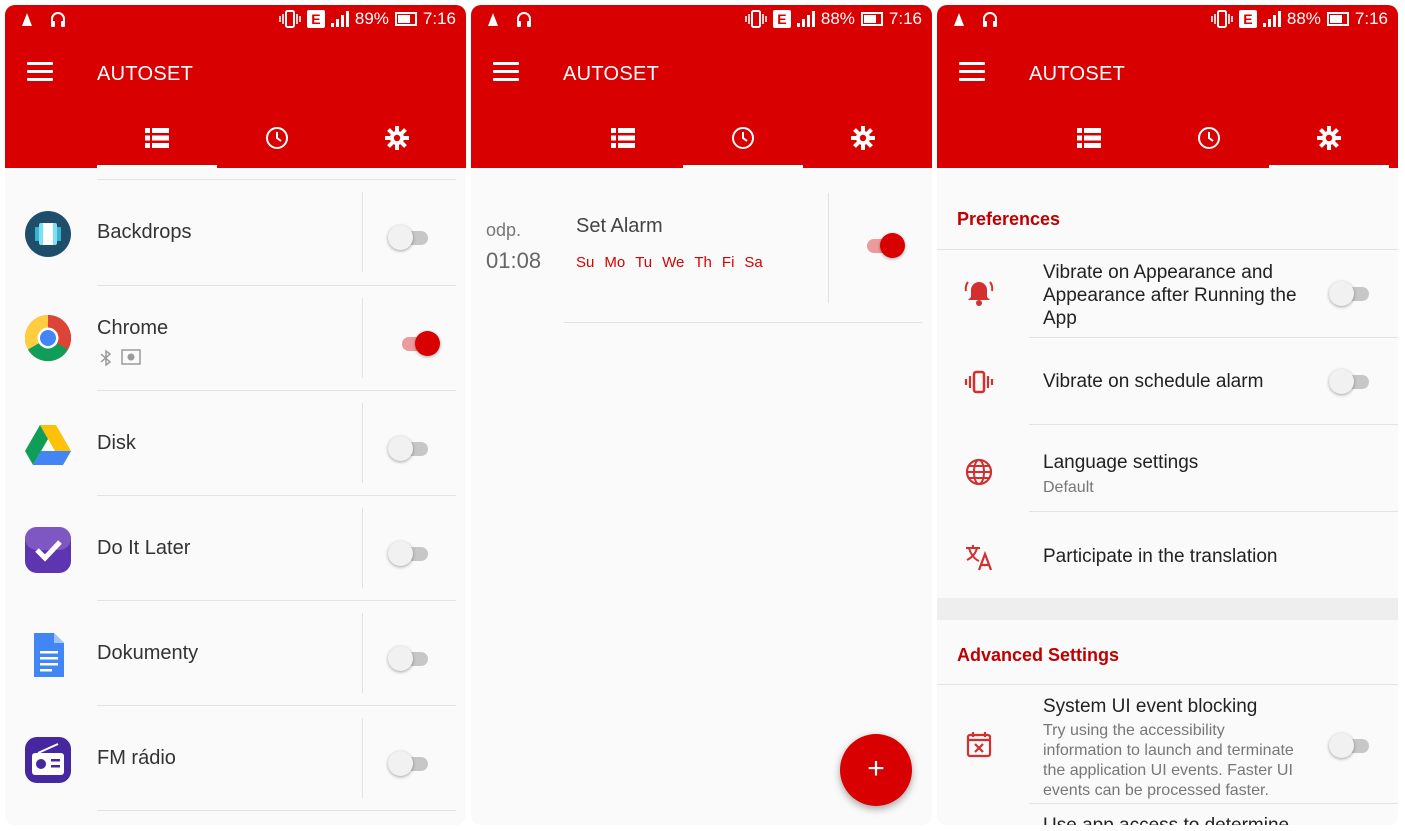 The height and width of the screenshot is (831, 1405). What do you see at coordinates (409, 553) in the screenshot?
I see `app-toggle-do-it-later` at bounding box center [409, 553].